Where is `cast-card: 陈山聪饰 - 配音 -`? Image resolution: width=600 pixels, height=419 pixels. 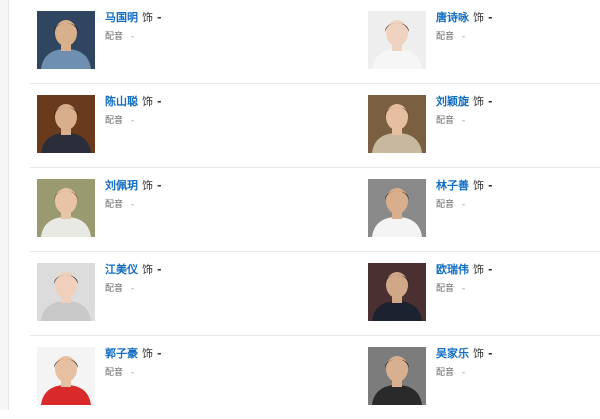 cast-card: 陈山聪饰 - 配音 - is located at coordinates (167, 124).